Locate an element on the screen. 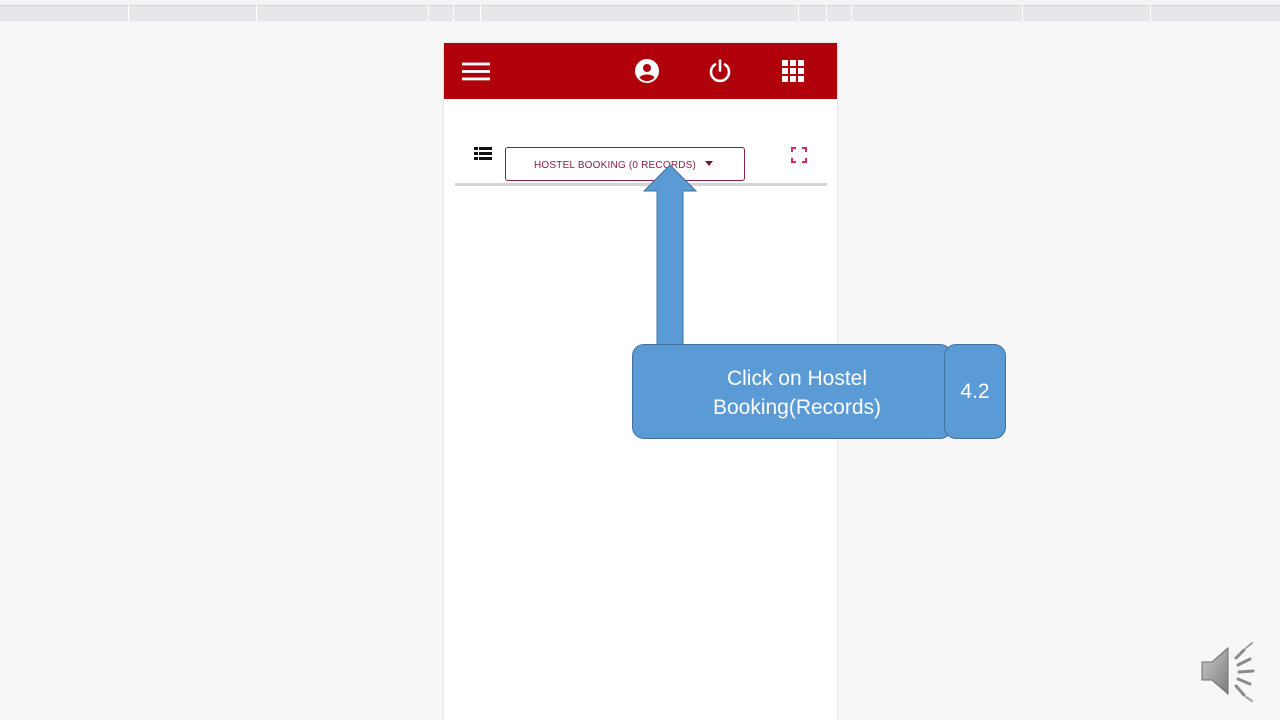 The width and height of the screenshot is (1280, 720). instruction-callout: Click on Hostel Booking(Records) is located at coordinates (792, 391).